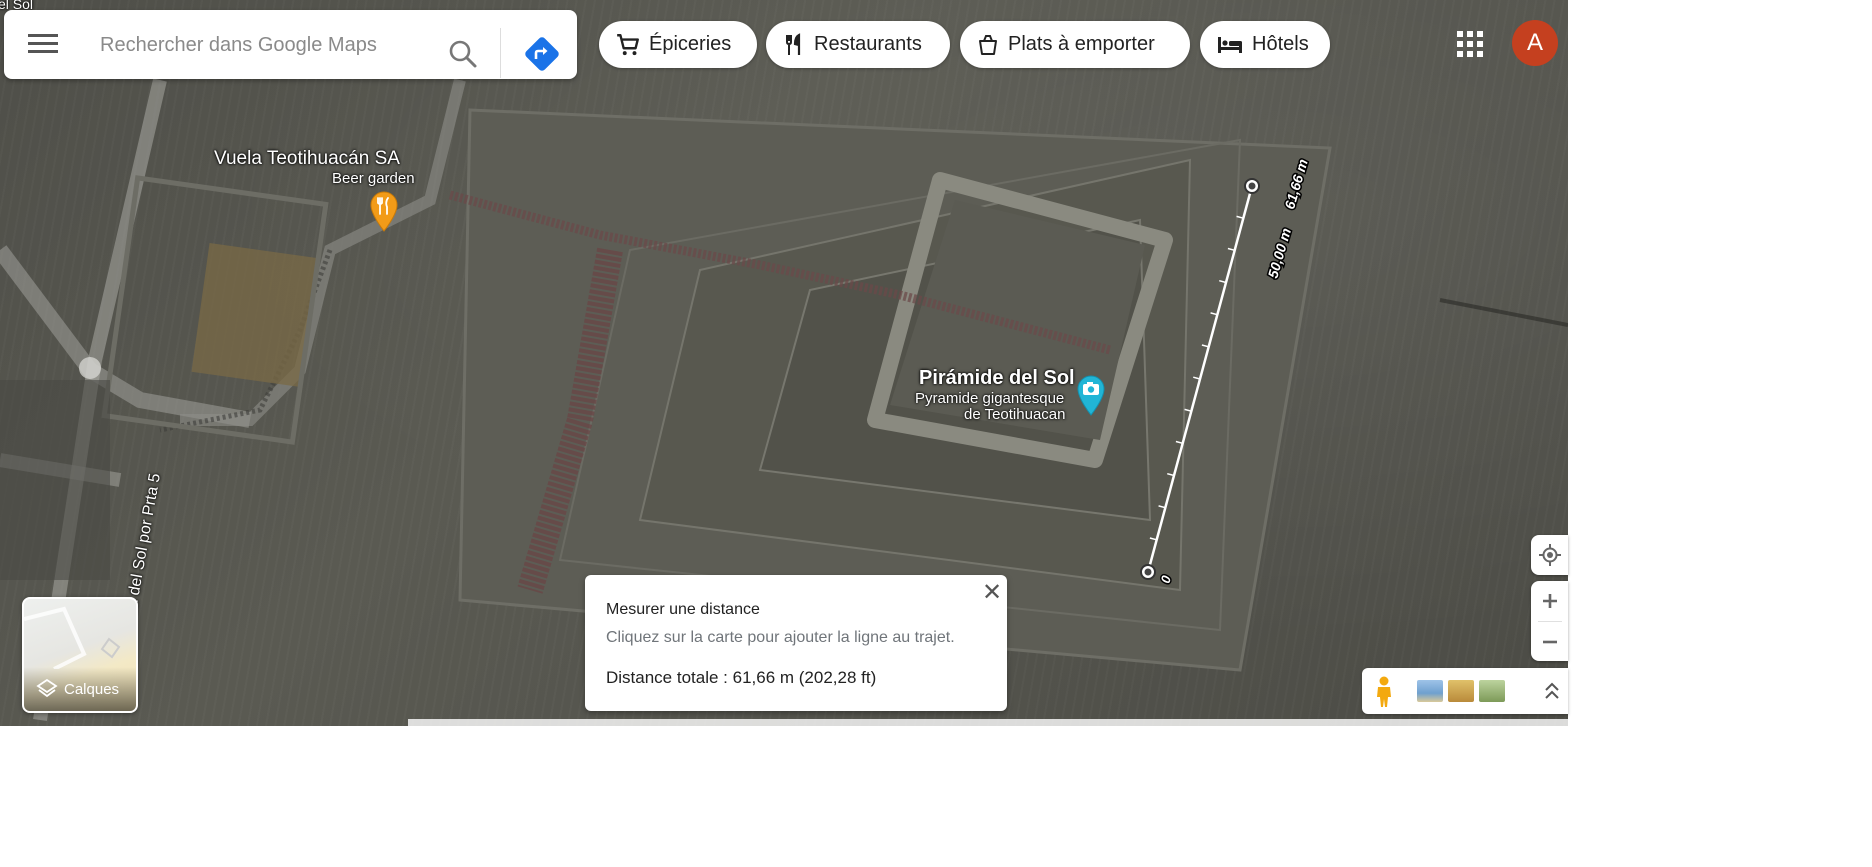 The height and width of the screenshot is (867, 1872). What do you see at coordinates (500, 53) in the screenshot?
I see `search-divider` at bounding box center [500, 53].